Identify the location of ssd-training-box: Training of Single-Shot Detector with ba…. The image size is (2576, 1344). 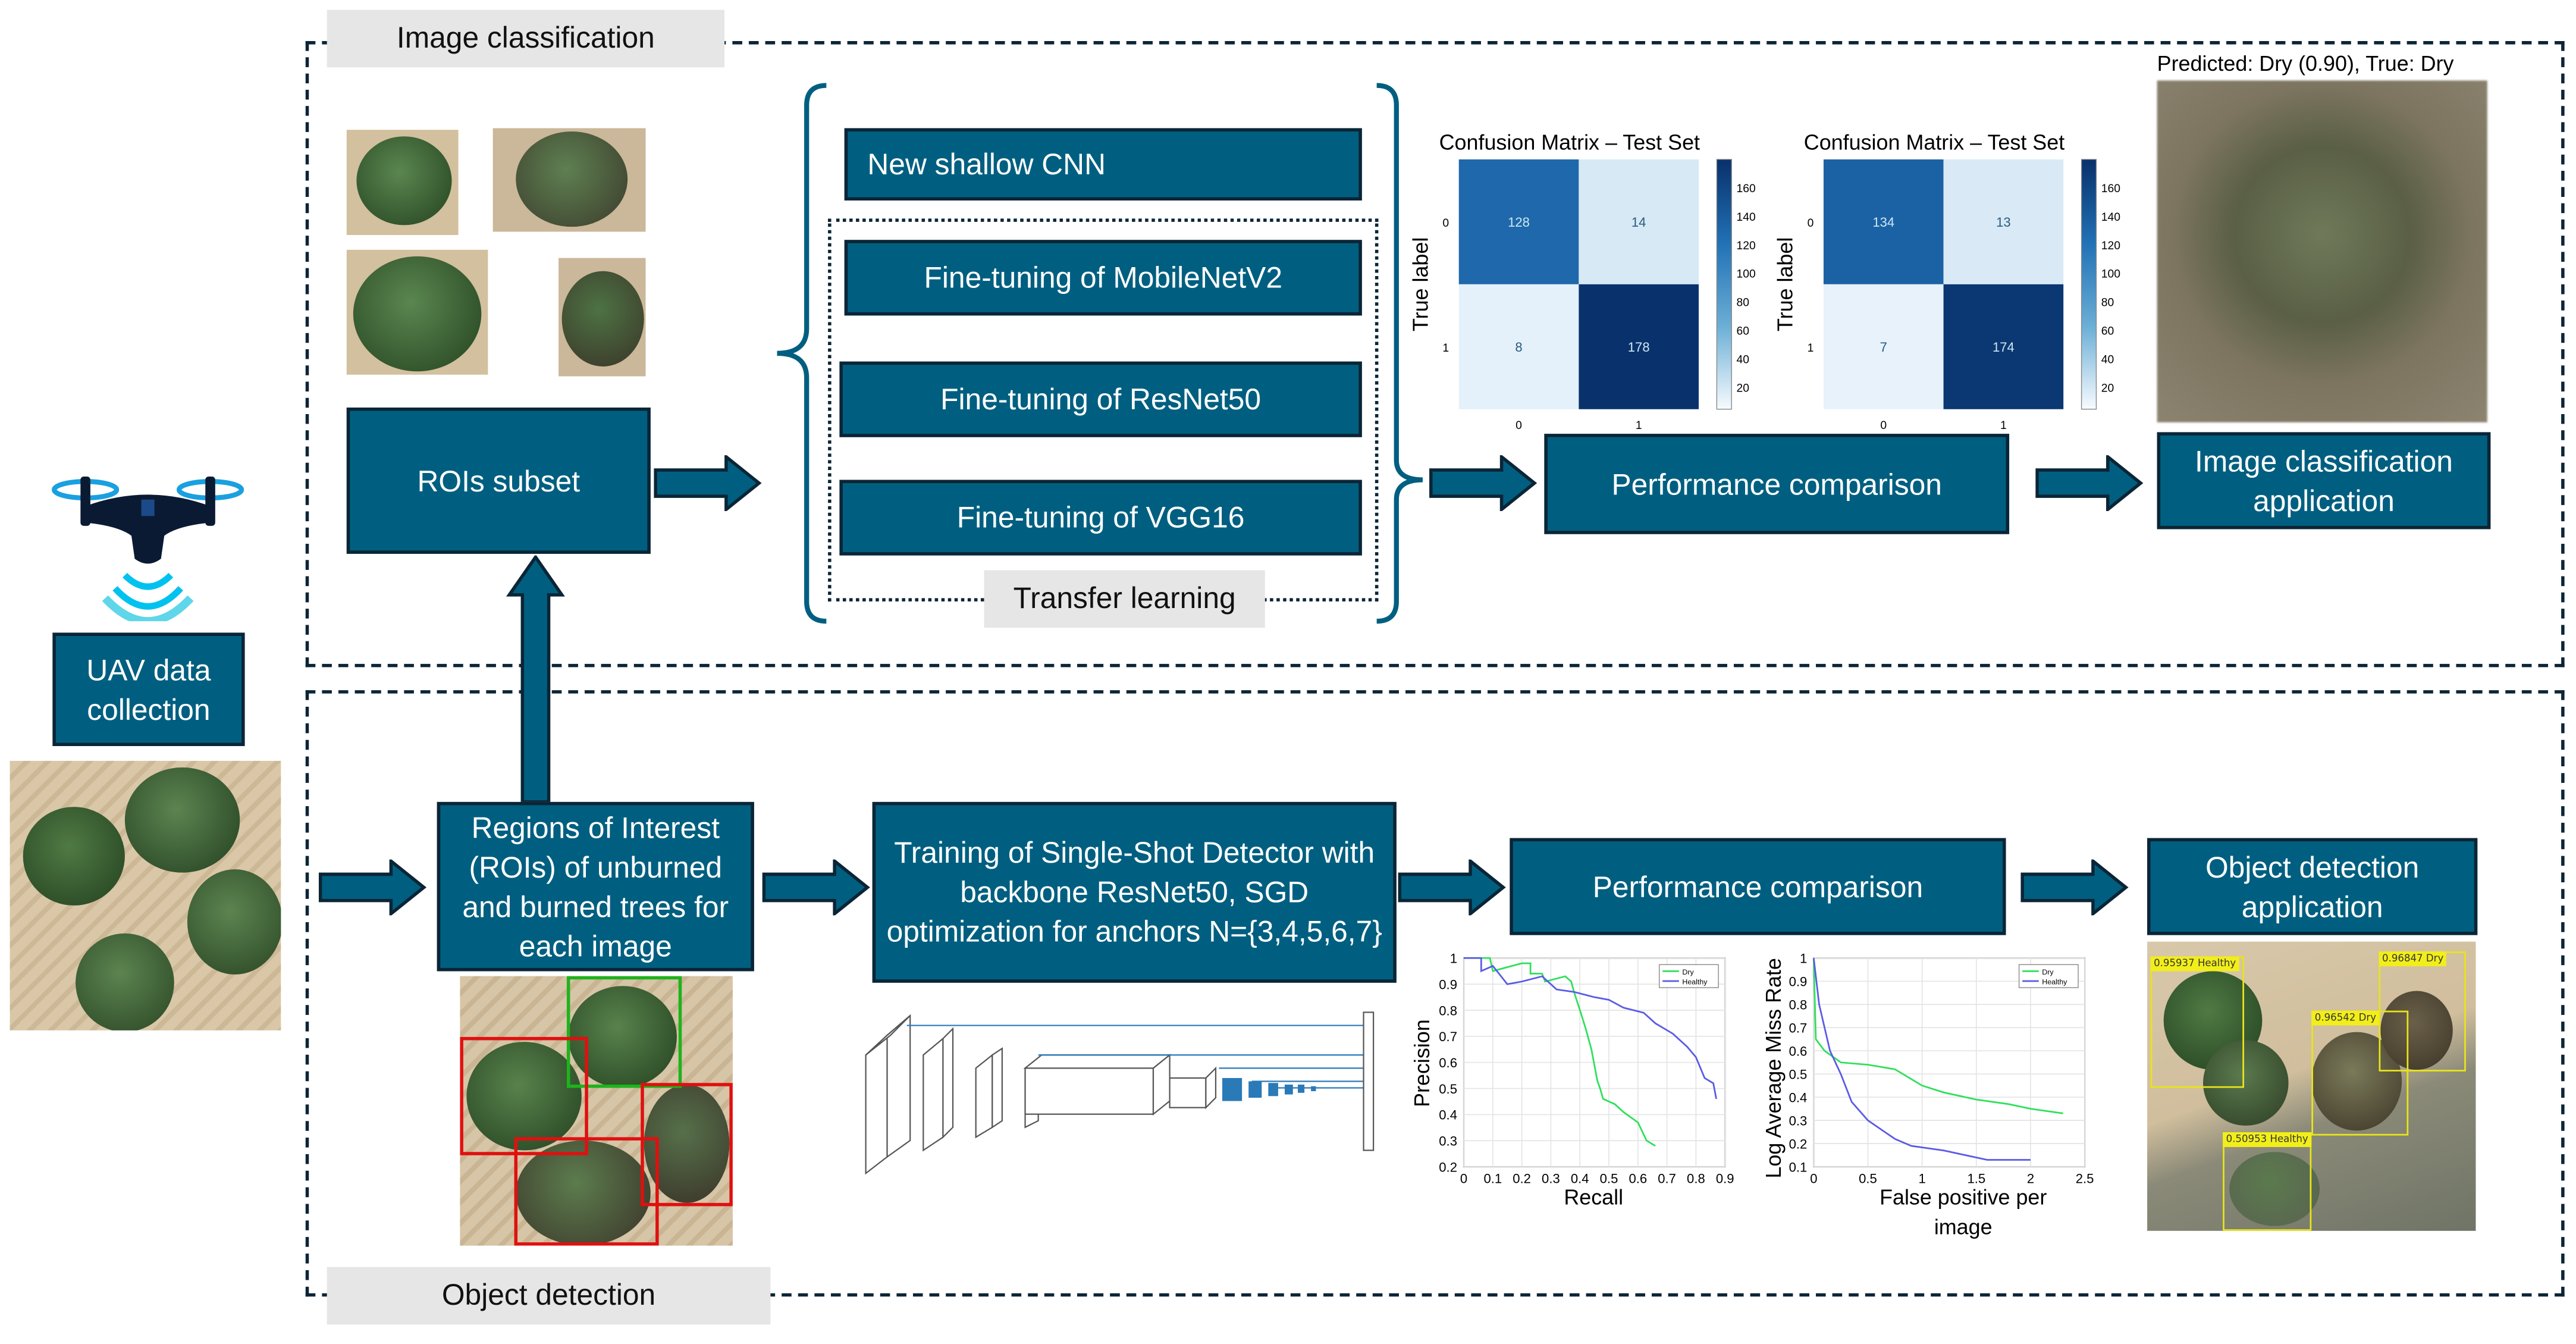
(1134, 892).